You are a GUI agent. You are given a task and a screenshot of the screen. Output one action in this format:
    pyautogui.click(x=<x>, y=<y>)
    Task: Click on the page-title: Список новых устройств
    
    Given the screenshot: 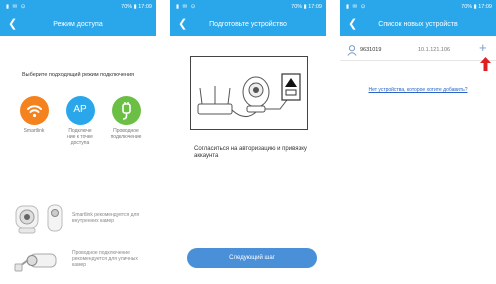 What is the action you would take?
    pyautogui.click(x=418, y=24)
    